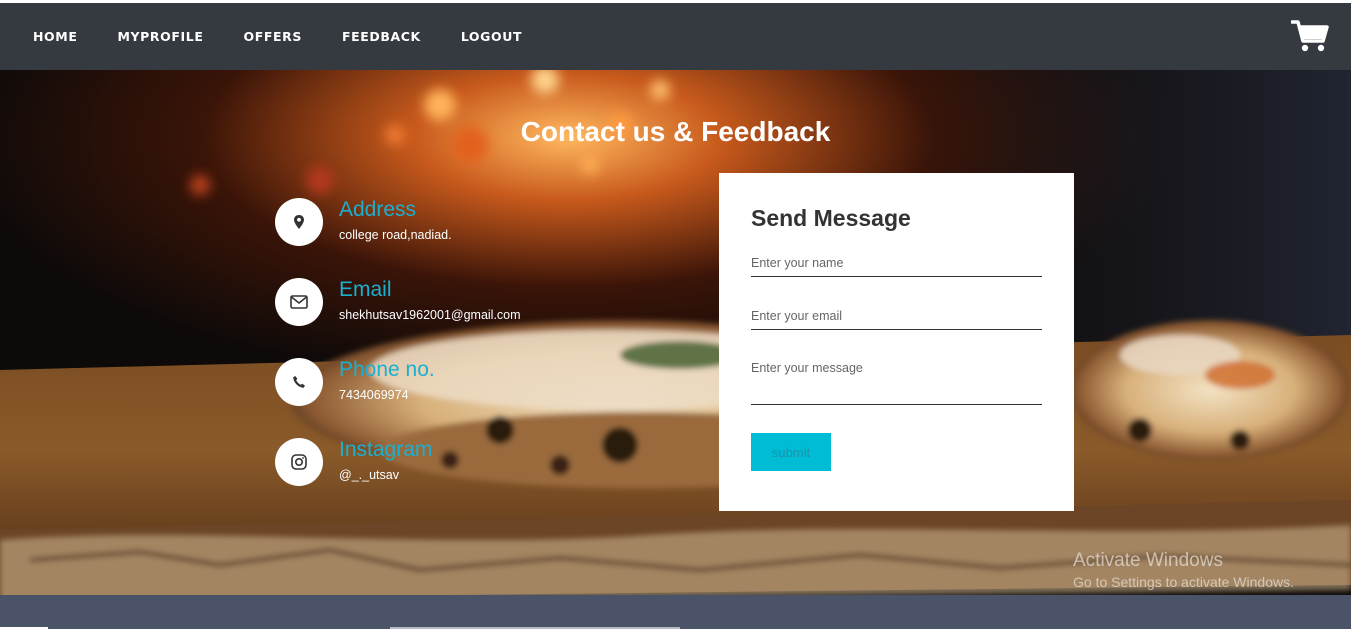 This screenshot has width=1351, height=629. What do you see at coordinates (1310, 36) in the screenshot?
I see `shopping-cart-icon` at bounding box center [1310, 36].